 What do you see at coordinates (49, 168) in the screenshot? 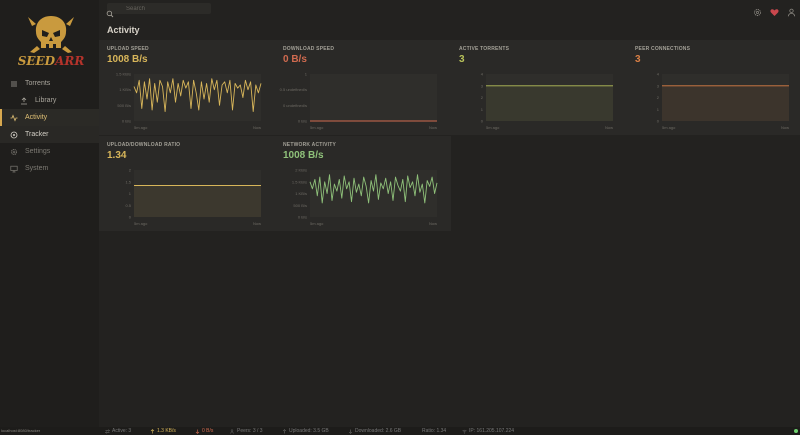
I see `sidebar-item-system: System` at bounding box center [49, 168].